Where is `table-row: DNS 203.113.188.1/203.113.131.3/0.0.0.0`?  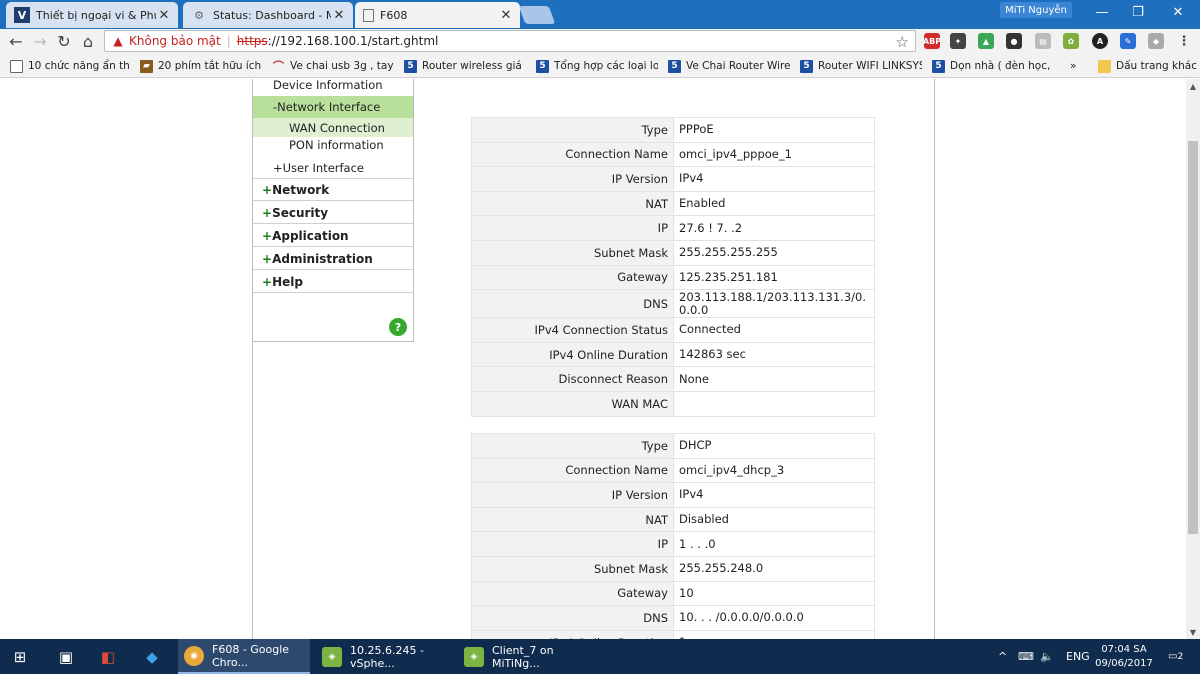
table-row: DNS 203.113.188.1/203.113.131.3/0.0.0.0 is located at coordinates (673, 304).